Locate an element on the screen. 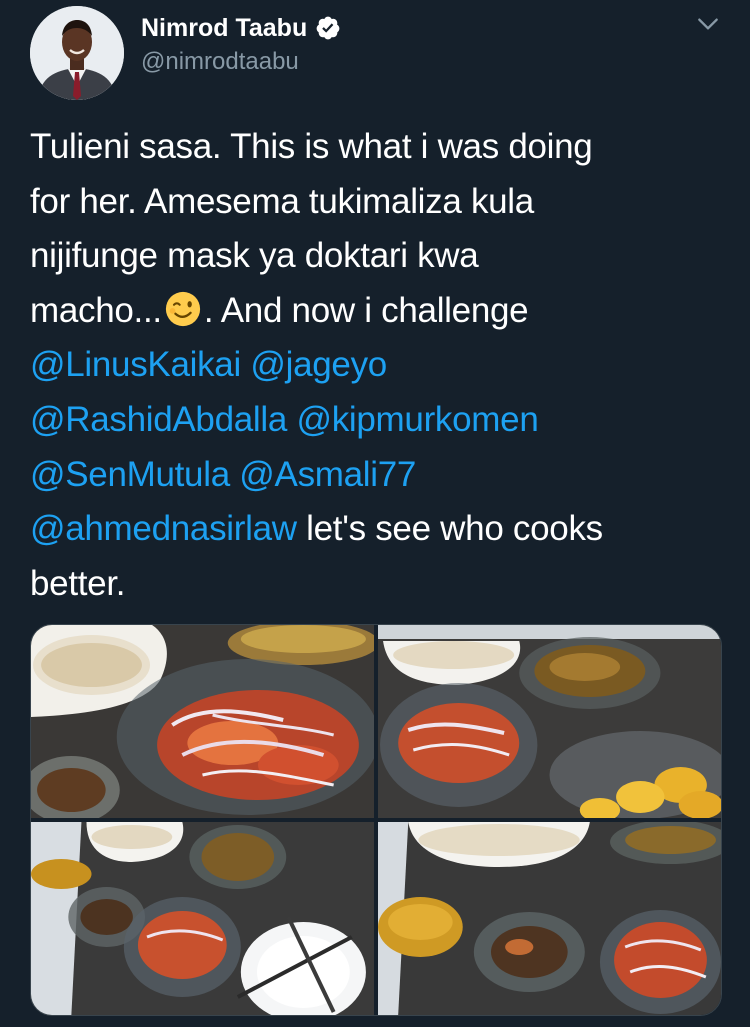 The image size is (750, 1027). text-segment: for her. Amesema tukimaliza kula is located at coordinates (282, 201).